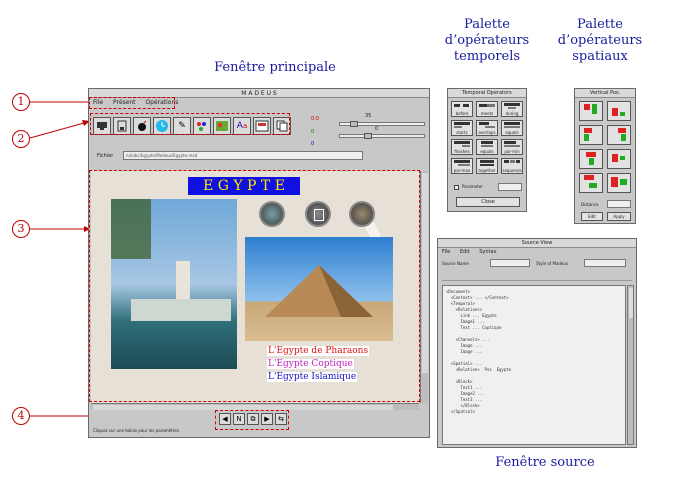 This screenshot has width=685, height=482. I want to click on parameter-checkbox, so click(456, 187).